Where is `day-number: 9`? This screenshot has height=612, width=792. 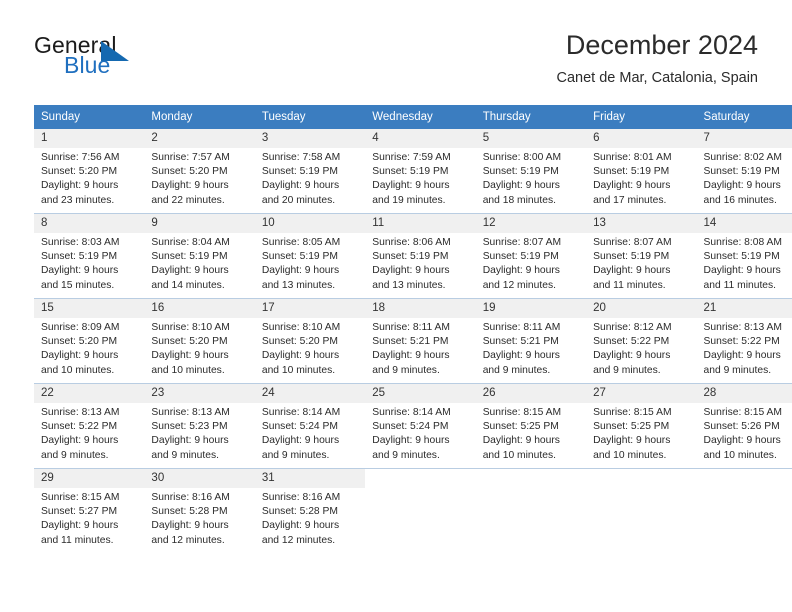
day-number: 9 is located at coordinates (199, 223).